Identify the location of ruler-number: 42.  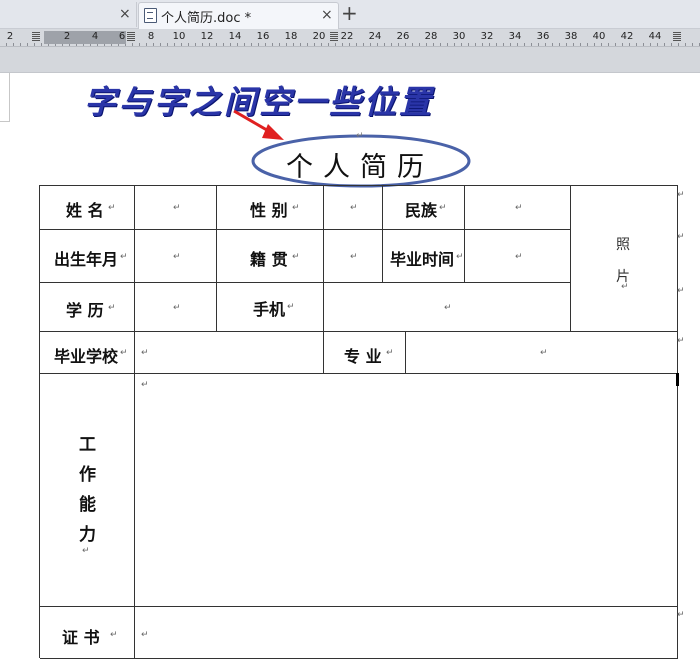
(627, 36).